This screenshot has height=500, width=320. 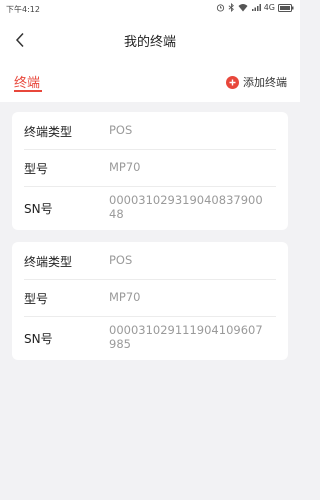 I want to click on status-icons: 4G, so click(x=255, y=7).